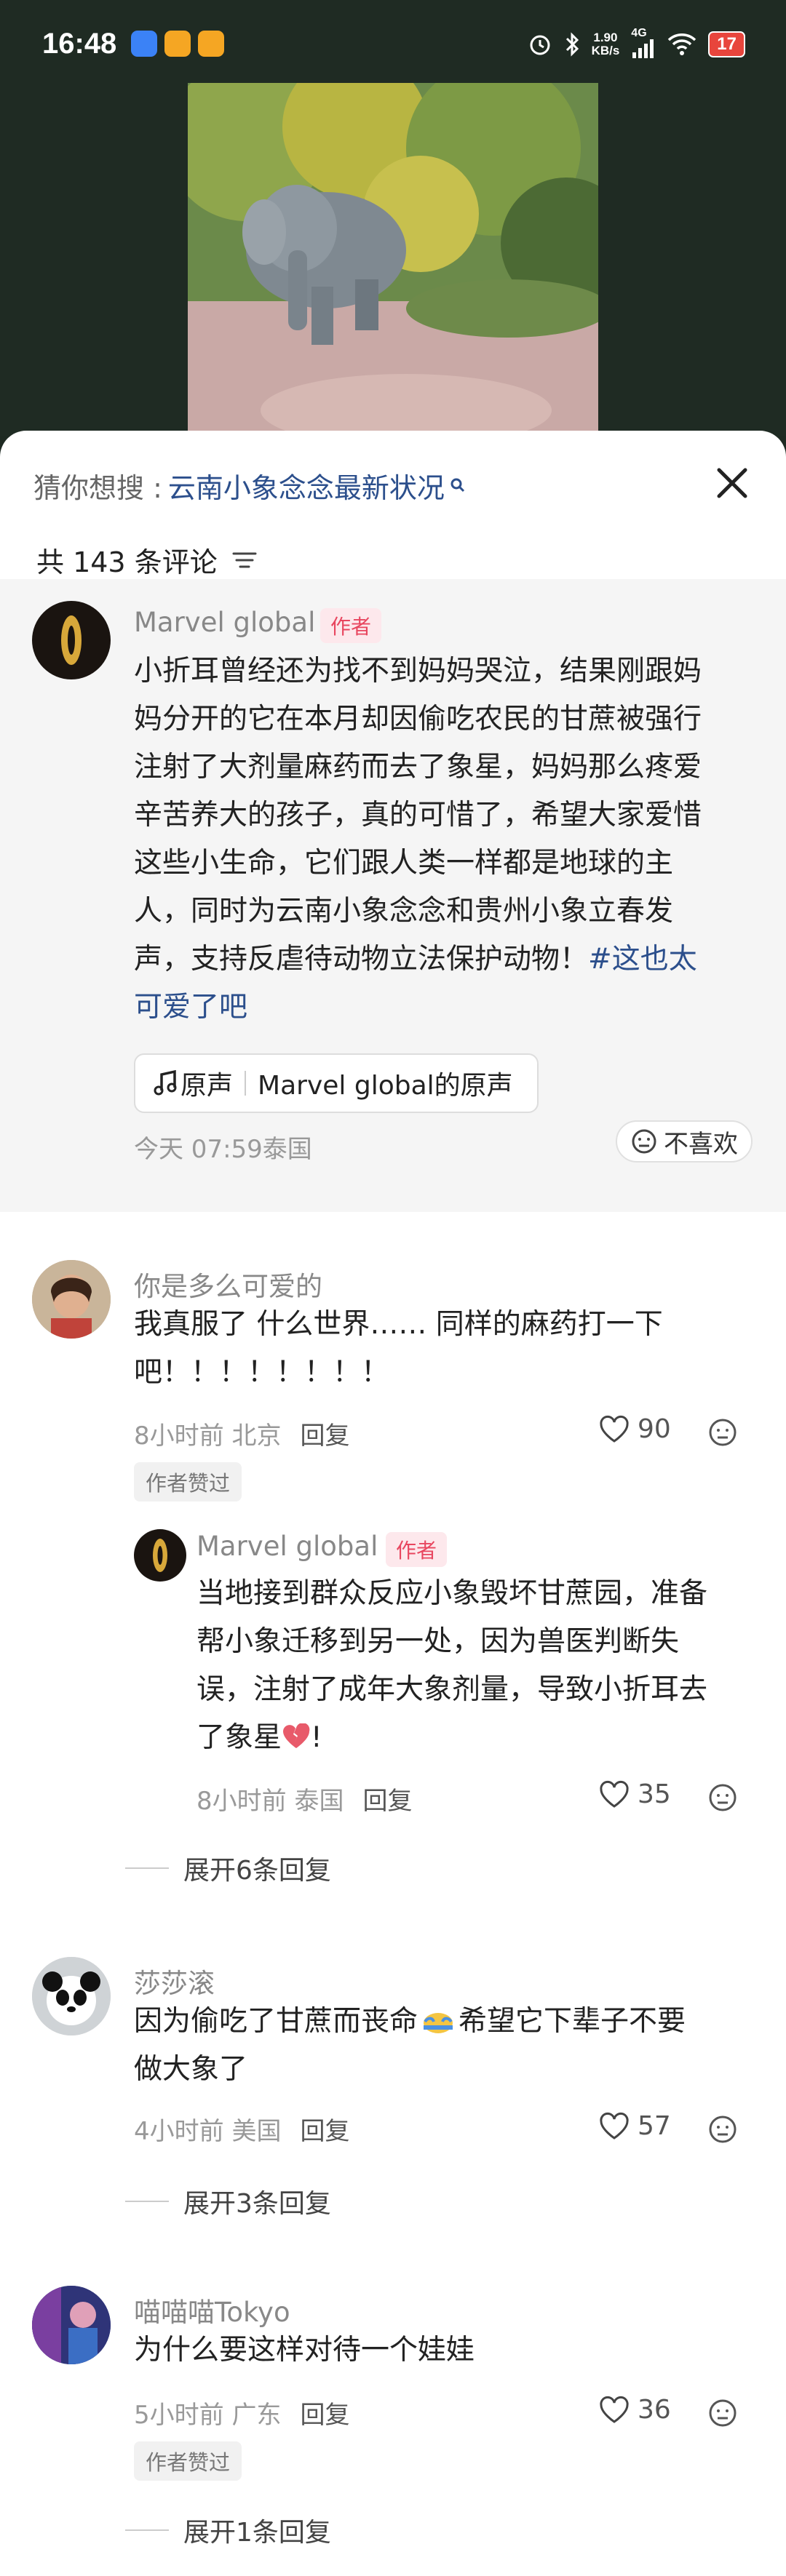 Image resolution: width=786 pixels, height=2576 pixels. What do you see at coordinates (701, 1144) in the screenshot?
I see `dislike-label: 不喜欢` at bounding box center [701, 1144].